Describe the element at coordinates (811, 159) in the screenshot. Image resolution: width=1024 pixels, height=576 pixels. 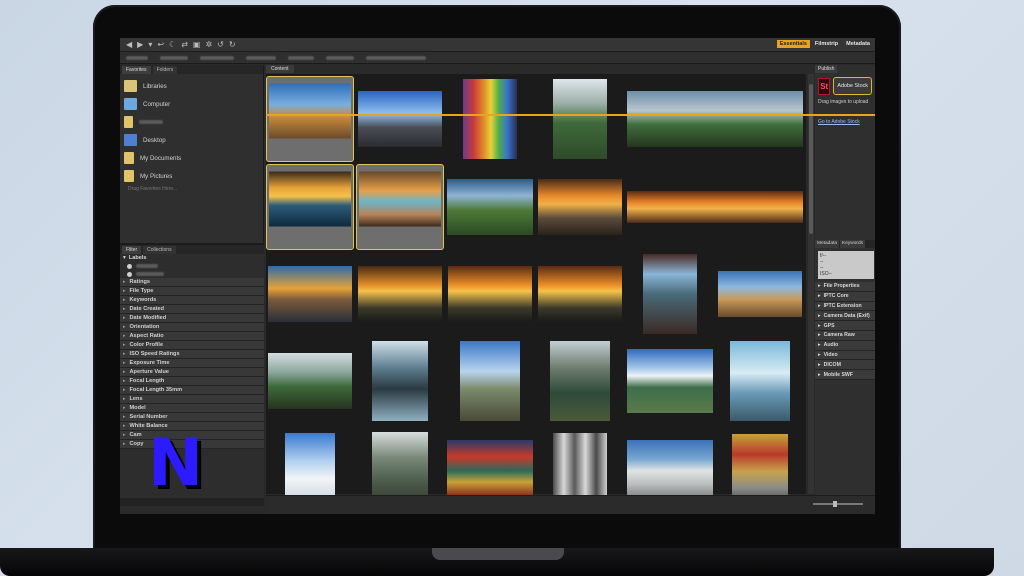
I see `scrollbar-thumb` at that location.